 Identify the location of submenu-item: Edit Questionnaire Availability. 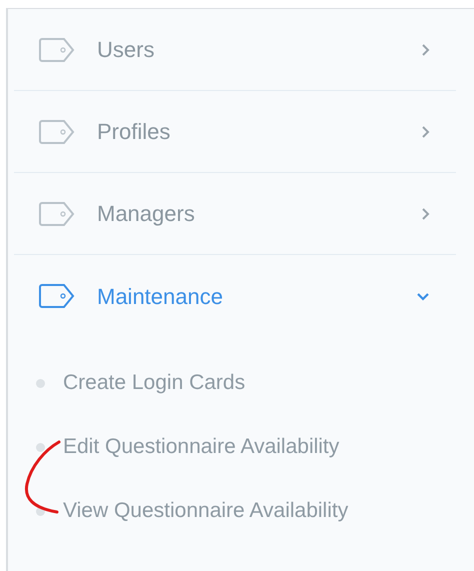
(235, 447).